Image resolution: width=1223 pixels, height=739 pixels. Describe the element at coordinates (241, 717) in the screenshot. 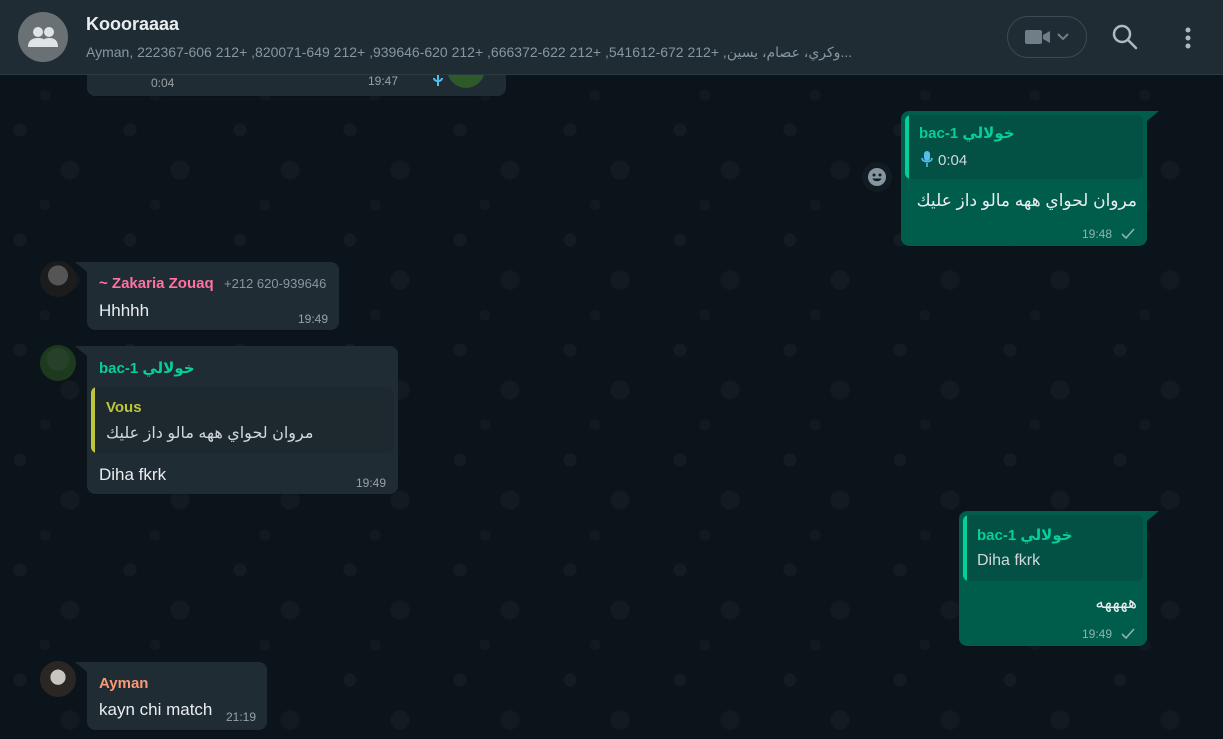

I see `message-time: 21:19` at that location.